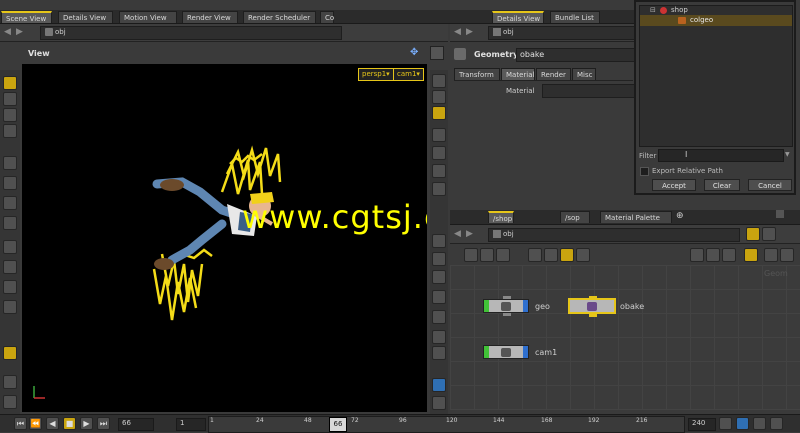 This screenshot has height=433, width=800. What do you see at coordinates (716, 20) in the screenshot?
I see `tree-row-colgeo: colgeo` at bounding box center [716, 20].